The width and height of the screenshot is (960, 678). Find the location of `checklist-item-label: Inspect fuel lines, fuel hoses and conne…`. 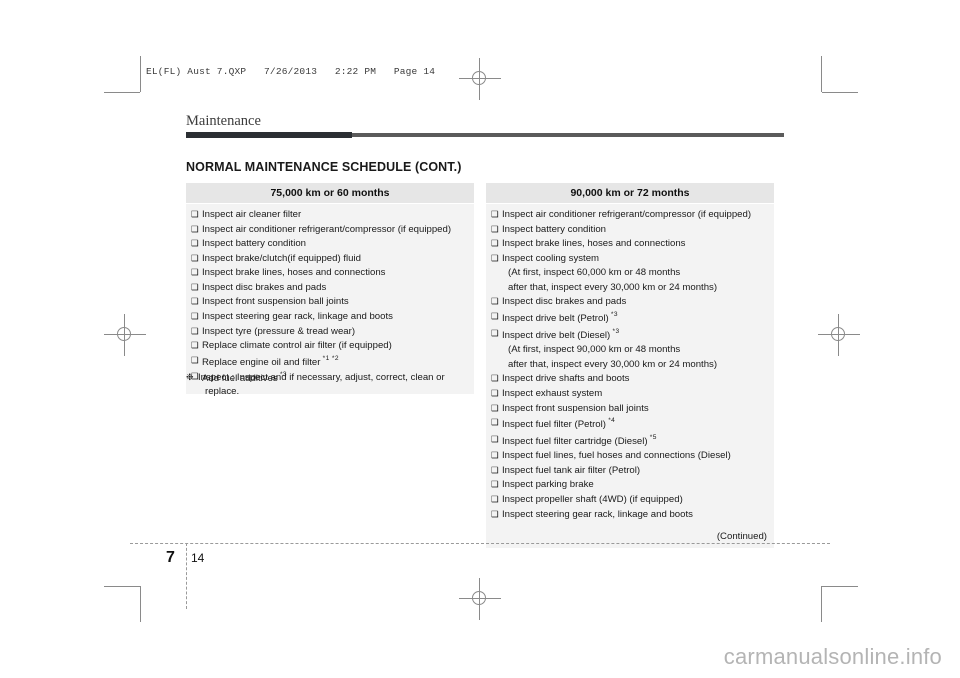

checklist-item-label: Inspect fuel lines, fuel hoses and conne… is located at coordinates (616, 456).